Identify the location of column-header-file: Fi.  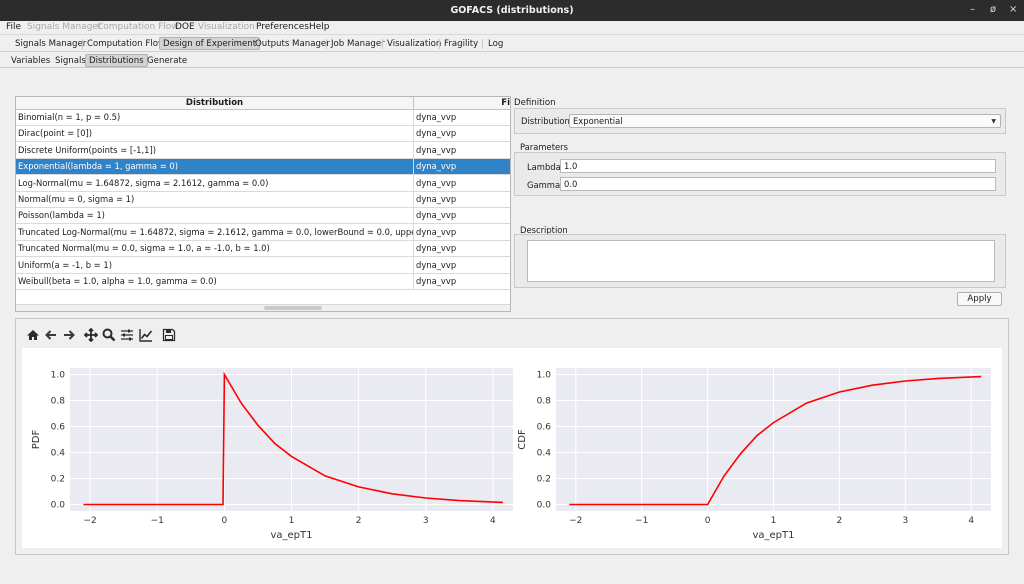
(462, 103).